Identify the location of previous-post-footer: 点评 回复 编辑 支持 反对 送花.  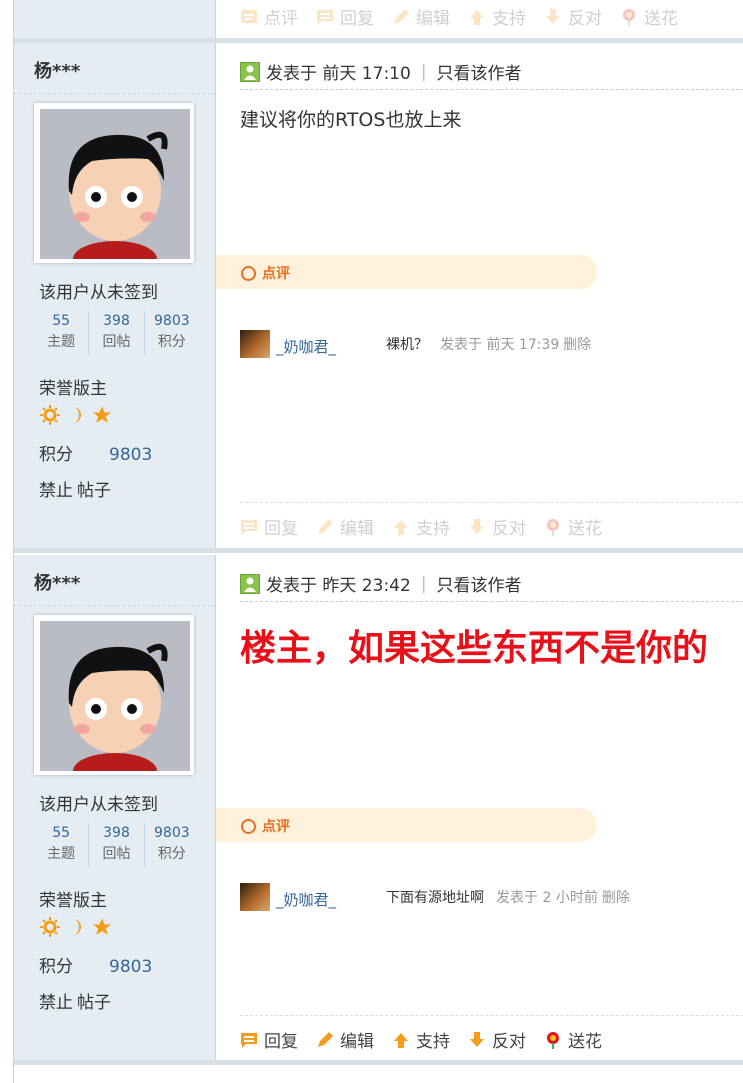
(378, 19).